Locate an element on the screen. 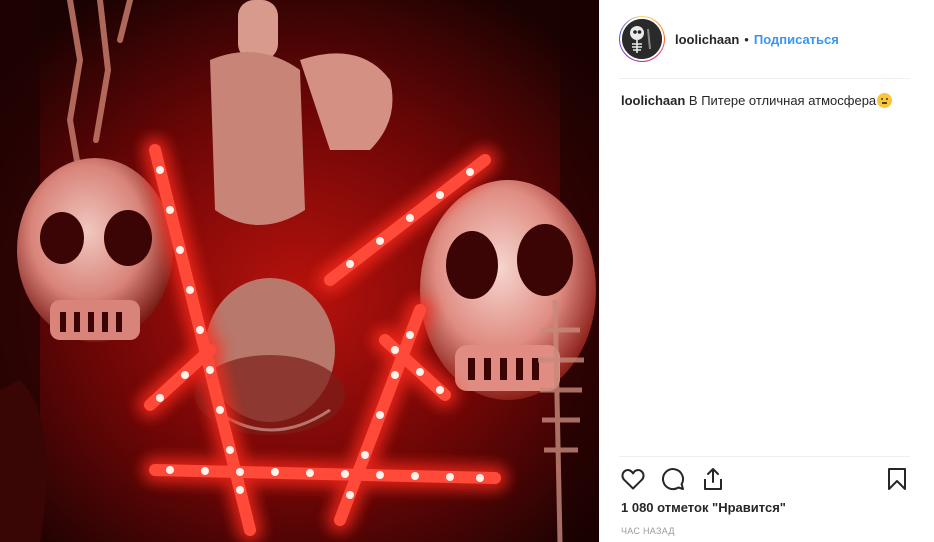  heart-outline-icon is located at coordinates (633, 479).